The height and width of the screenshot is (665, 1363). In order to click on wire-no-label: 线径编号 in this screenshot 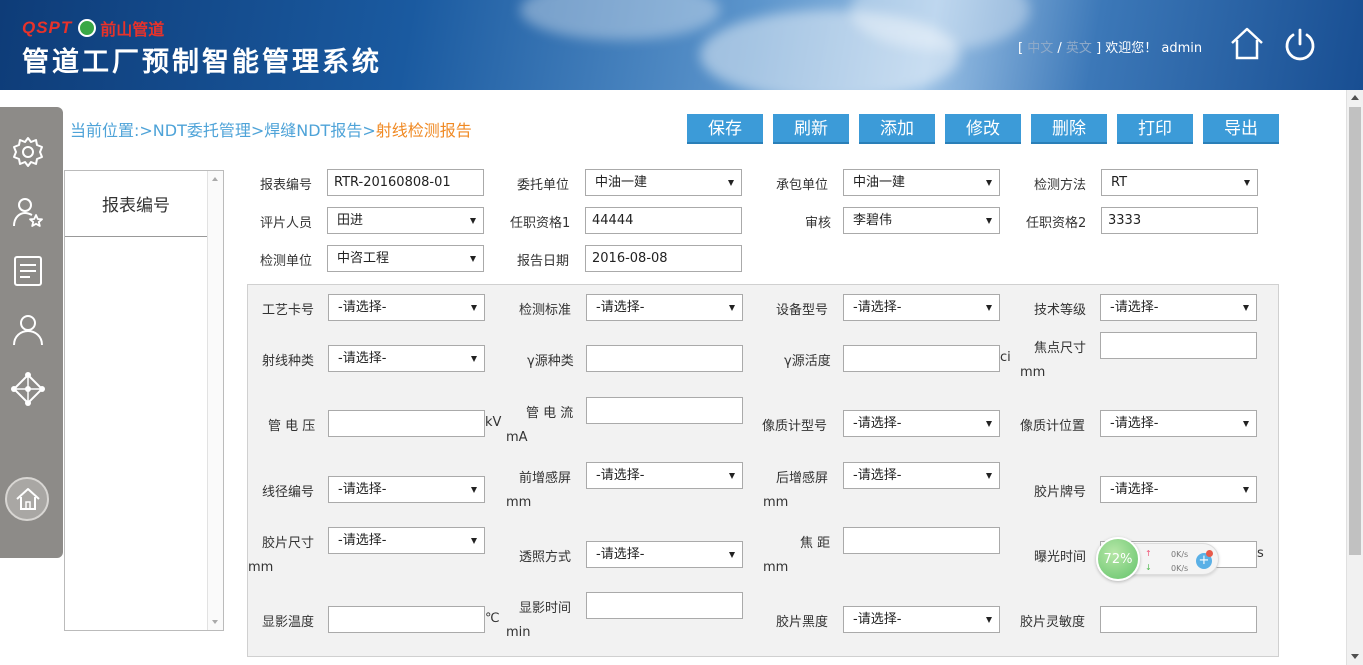, I will do `click(288, 492)`.